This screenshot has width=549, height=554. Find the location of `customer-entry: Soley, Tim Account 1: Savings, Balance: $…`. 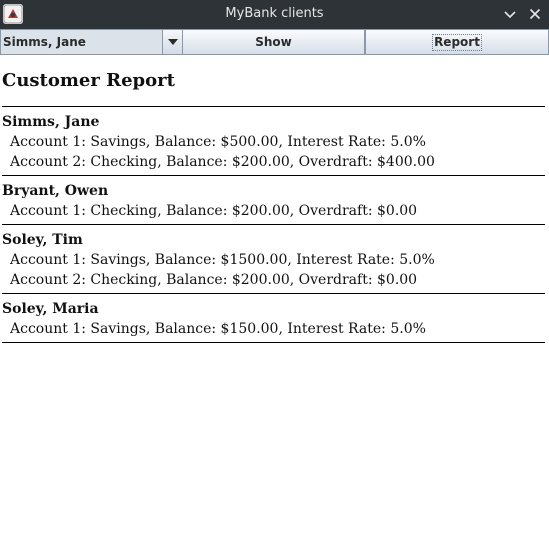

customer-entry: Soley, Tim Account 1: Savings, Balance: $… is located at coordinates (273, 258).